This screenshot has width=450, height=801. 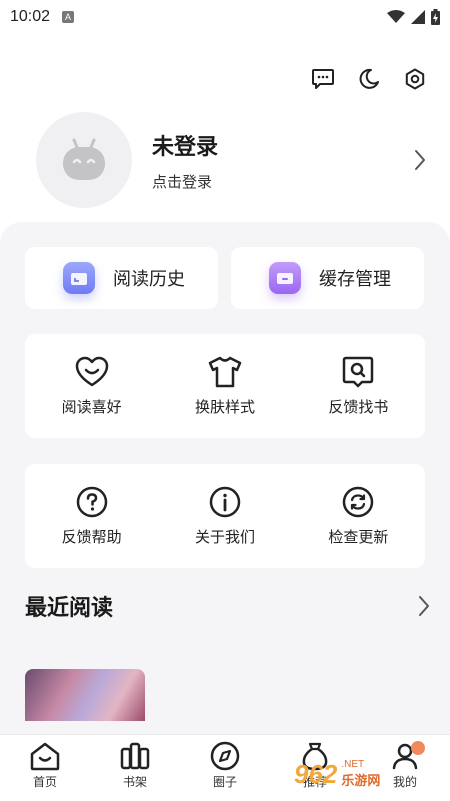 I want to click on nav-home-label: 首页, so click(x=44, y=782).